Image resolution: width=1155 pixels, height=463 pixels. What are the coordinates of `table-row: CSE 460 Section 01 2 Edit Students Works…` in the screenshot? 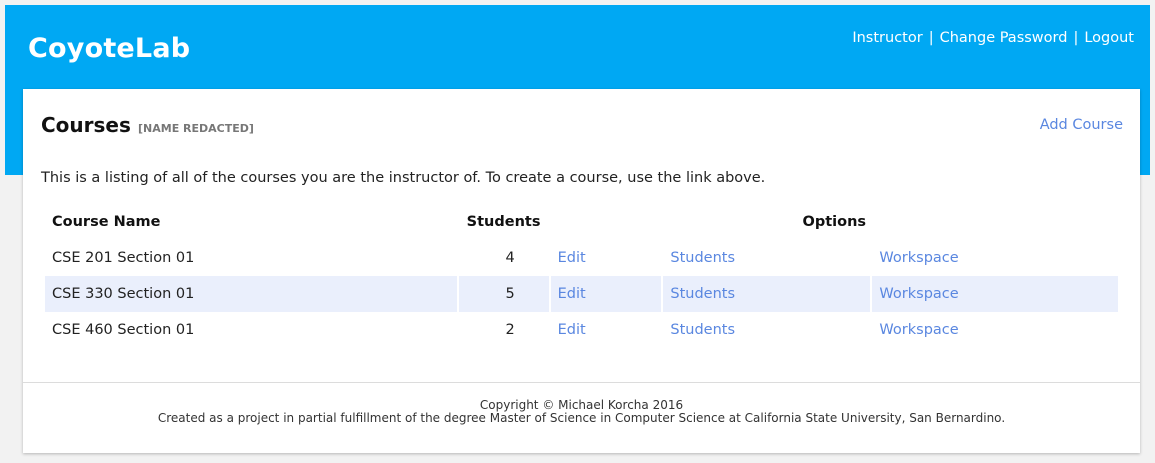 It's located at (581, 330).